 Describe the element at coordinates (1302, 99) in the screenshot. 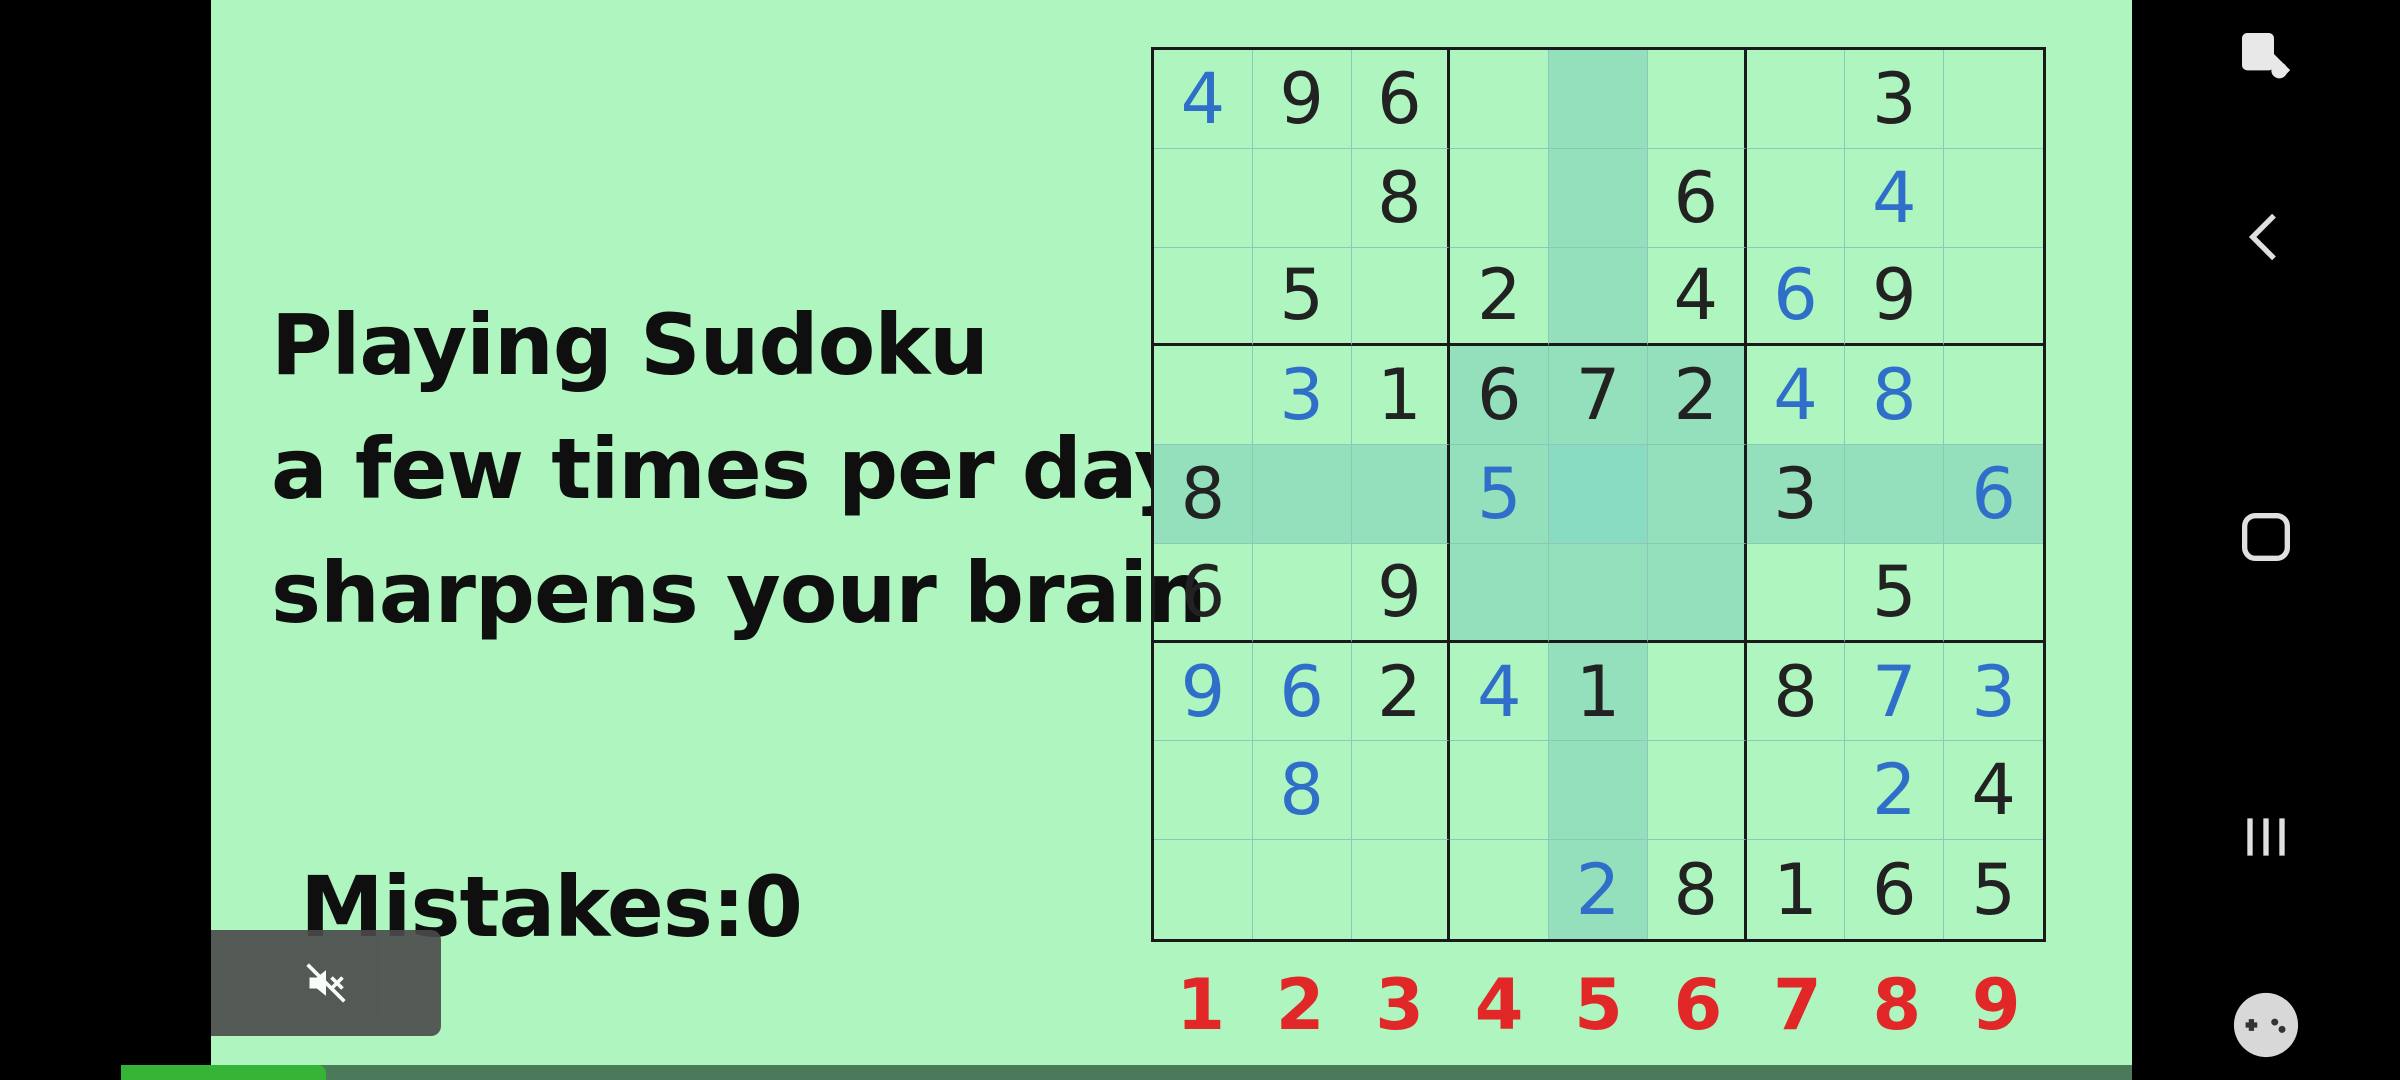

I see `sudoku-cell-r1-c2: 9` at that location.